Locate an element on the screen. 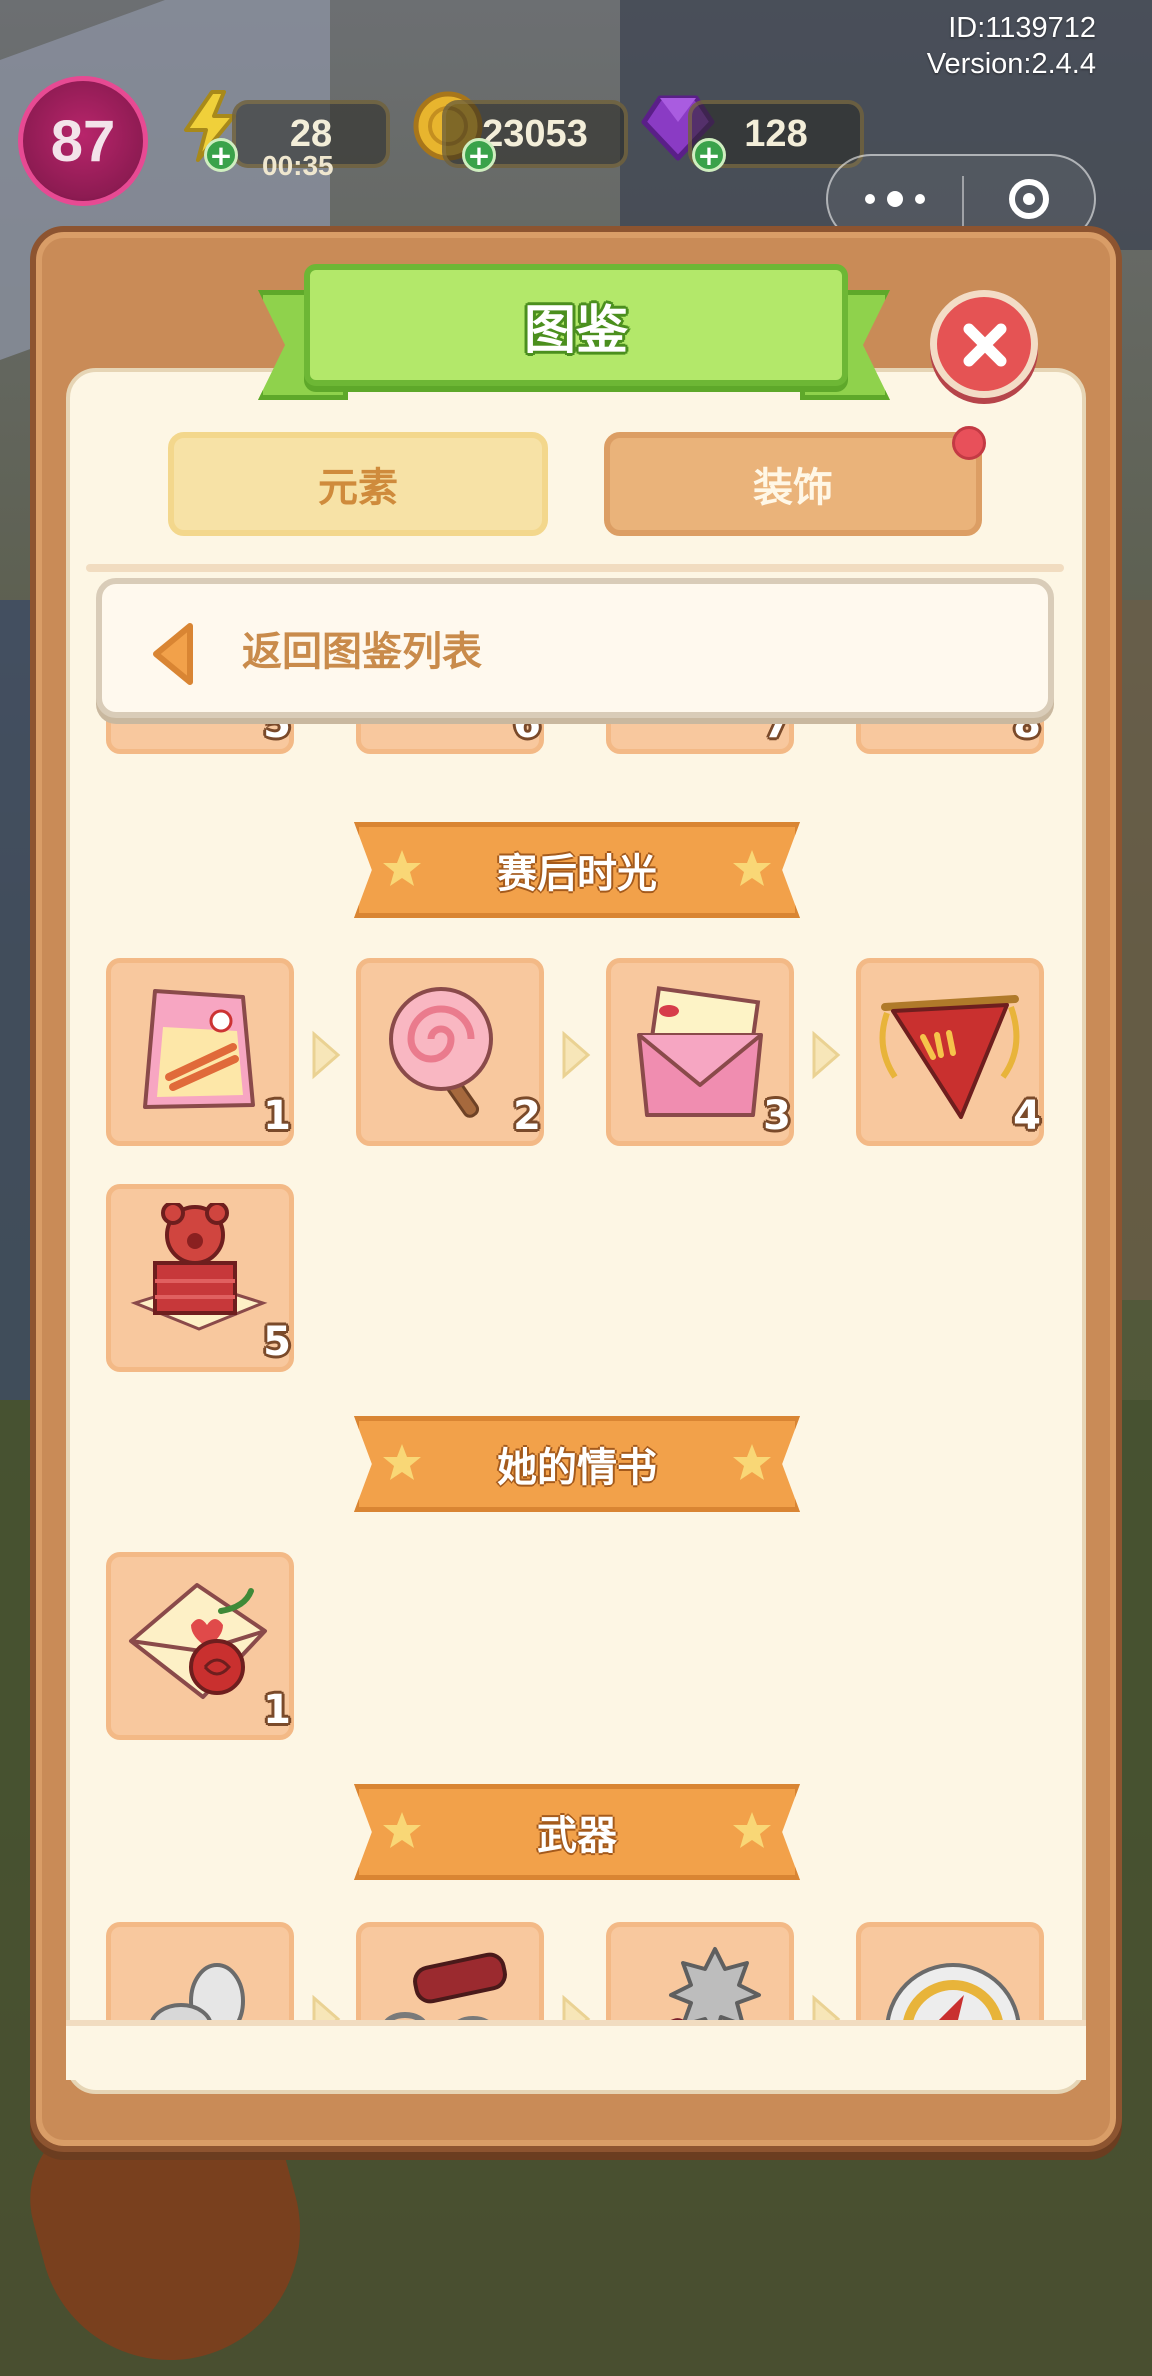 The height and width of the screenshot is (2376, 1152). add-gems-button: + is located at coordinates (709, 155).